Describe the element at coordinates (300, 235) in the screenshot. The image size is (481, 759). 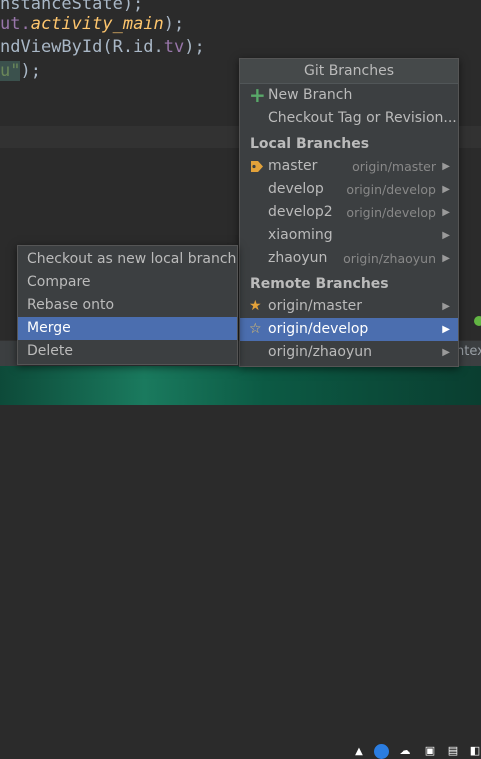
I see `branch-name: xiaoming` at that location.